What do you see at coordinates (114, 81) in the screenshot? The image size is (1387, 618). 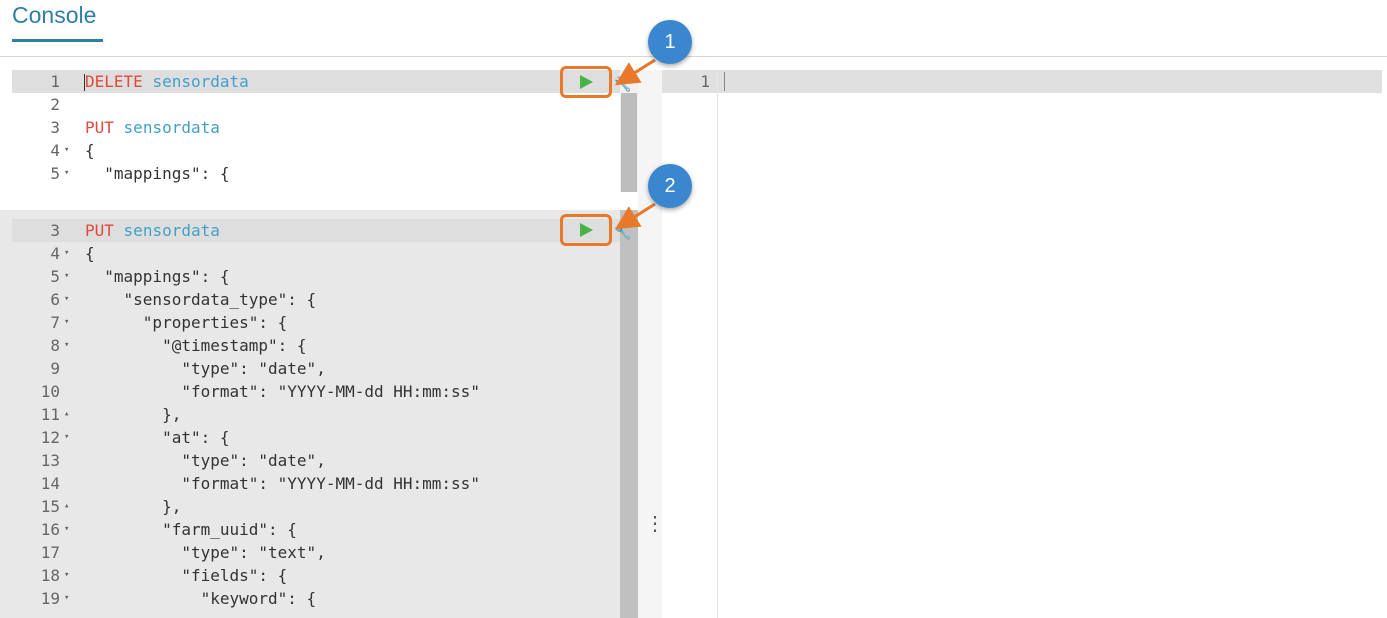 I see `http-method: DELETE` at bounding box center [114, 81].